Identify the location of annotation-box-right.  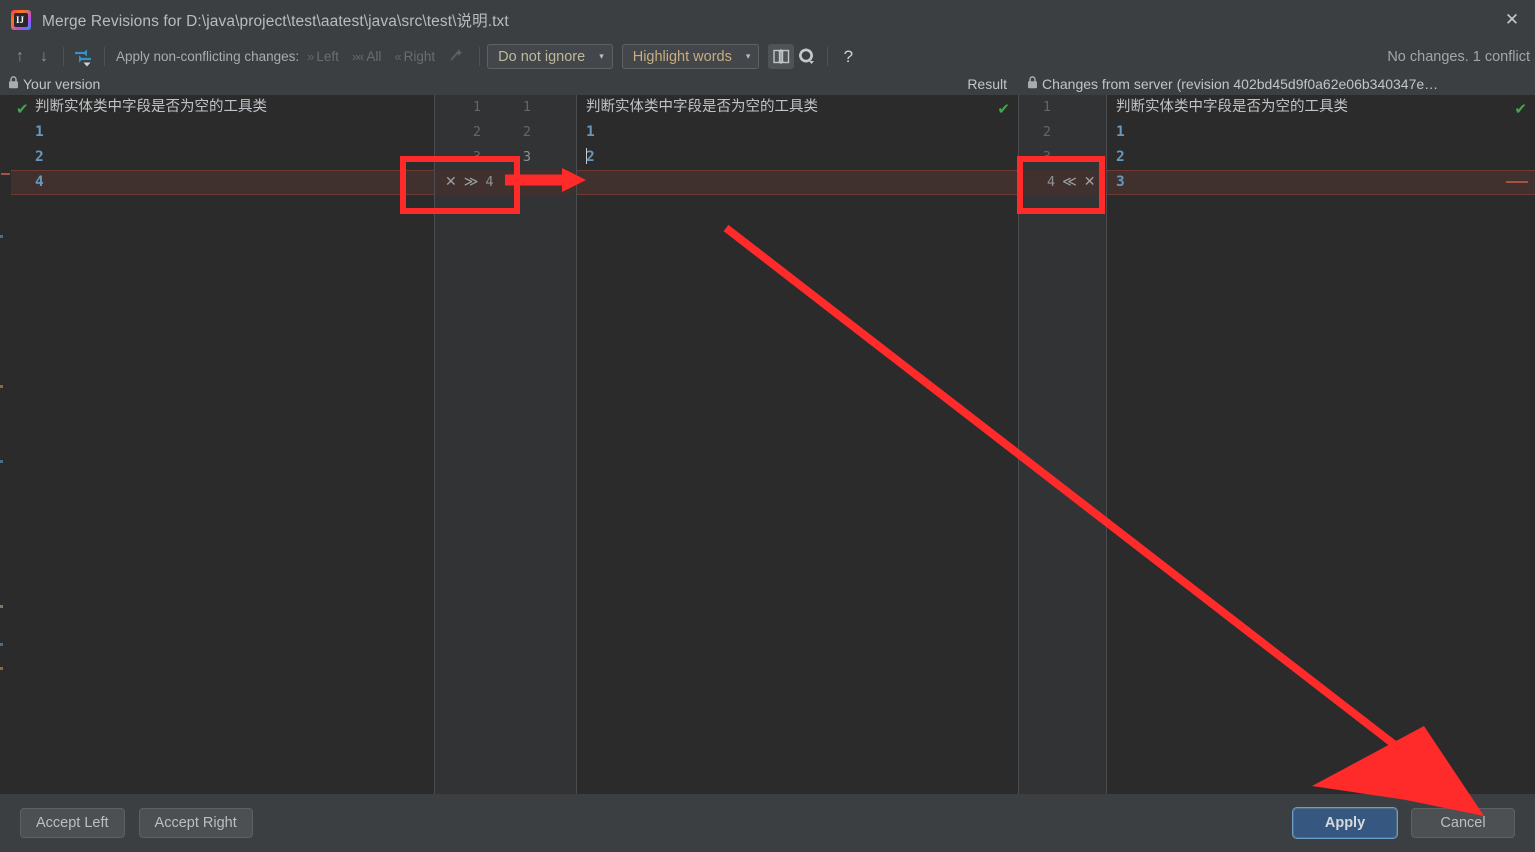
(1061, 185).